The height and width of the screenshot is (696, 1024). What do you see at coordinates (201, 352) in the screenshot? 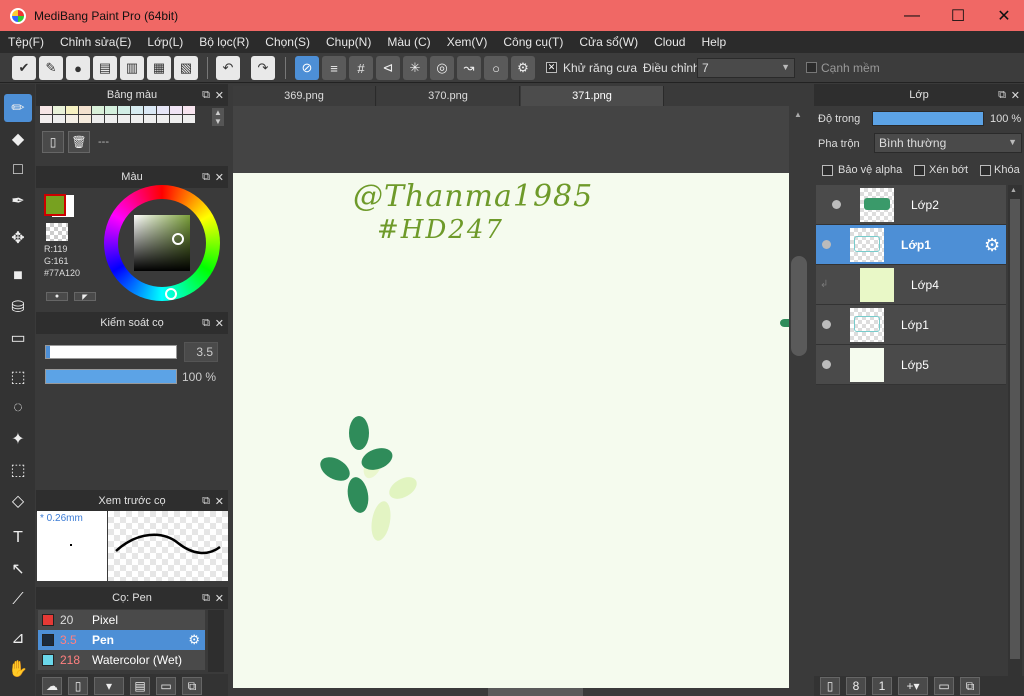
I see `brush-size-value: 3.5` at bounding box center [201, 352].